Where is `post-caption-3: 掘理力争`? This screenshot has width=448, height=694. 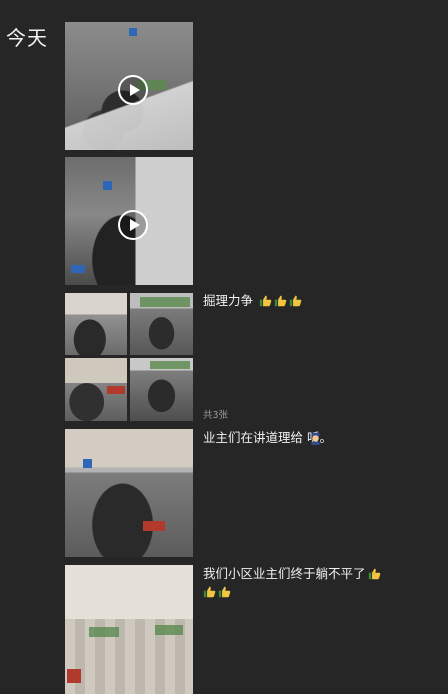 post-caption-3: 掘理力争 is located at coordinates (252, 301).